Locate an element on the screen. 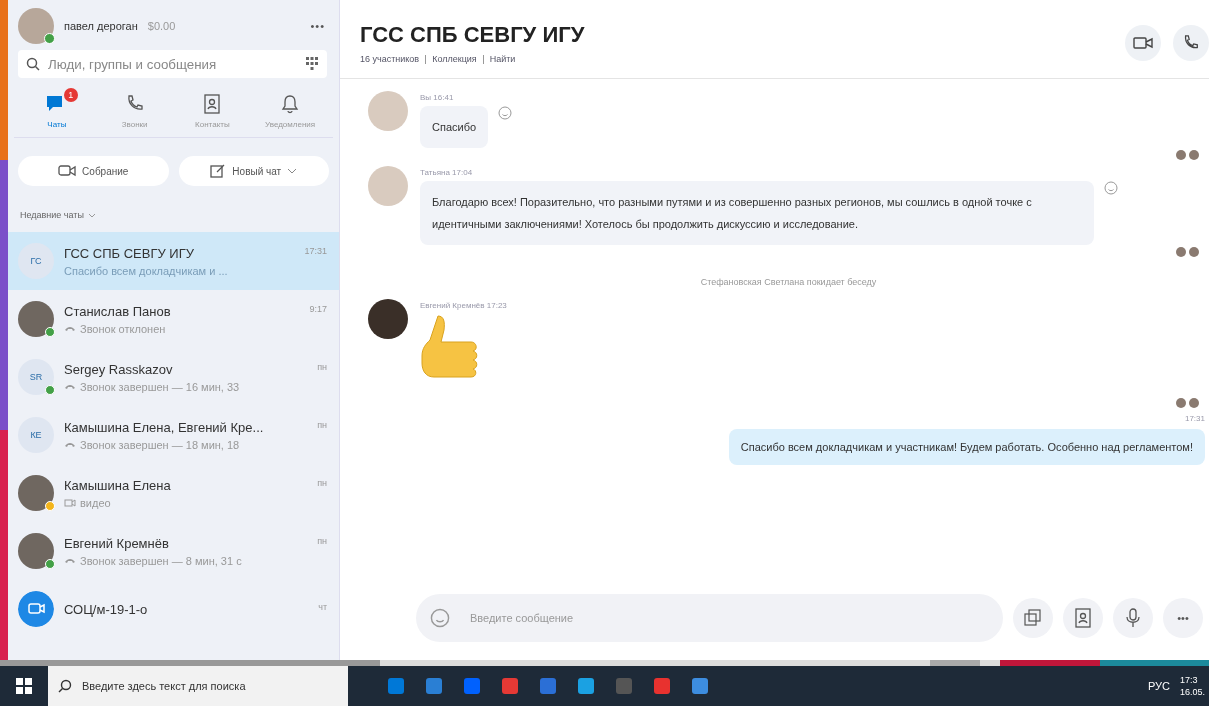  video-call-button is located at coordinates (1143, 43).